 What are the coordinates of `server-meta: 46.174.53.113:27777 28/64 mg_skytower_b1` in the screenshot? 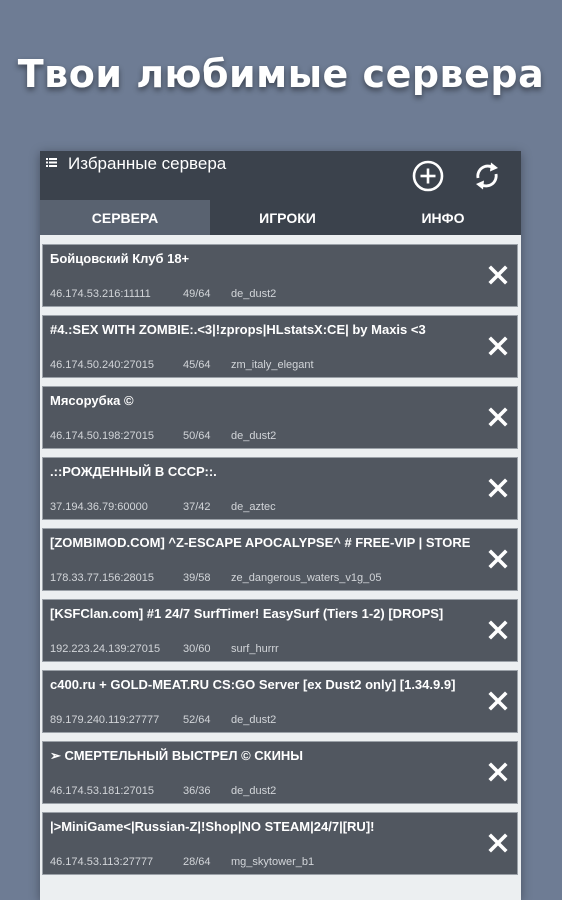 It's located at (182, 862).